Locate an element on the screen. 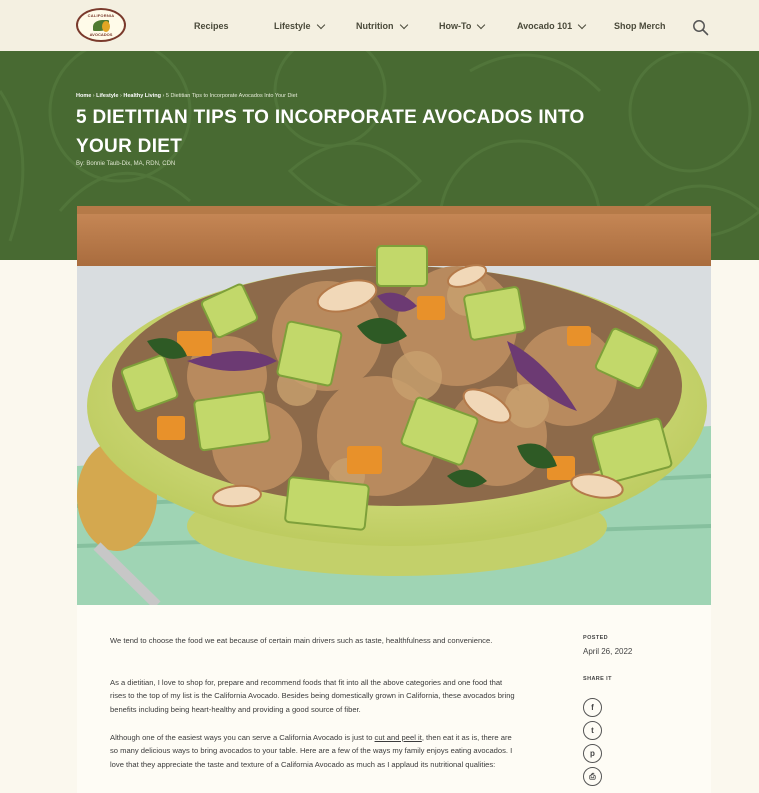  nav-shop-merch: Shop Merch is located at coordinates (640, 26).